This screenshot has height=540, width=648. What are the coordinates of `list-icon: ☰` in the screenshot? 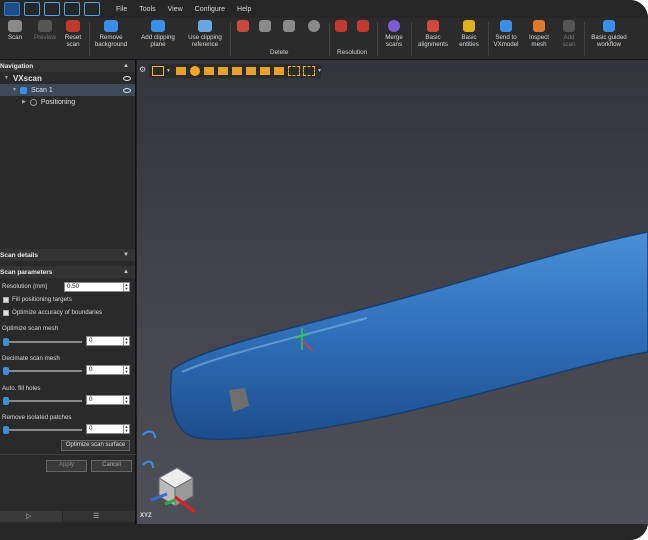 It's located at (96, 516).